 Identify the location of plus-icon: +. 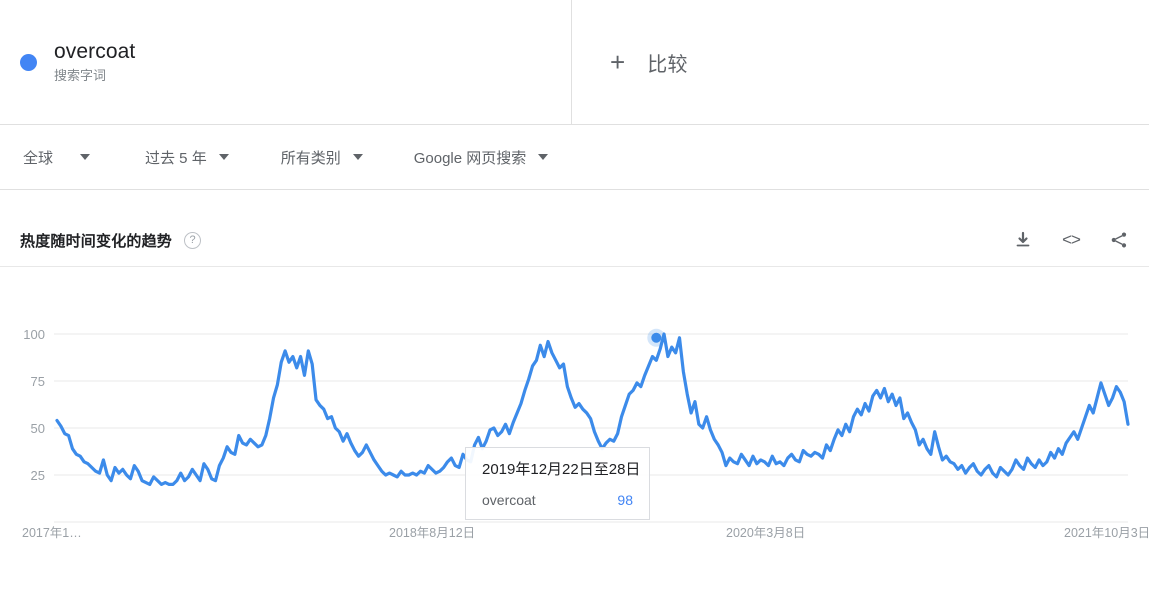
(618, 62).